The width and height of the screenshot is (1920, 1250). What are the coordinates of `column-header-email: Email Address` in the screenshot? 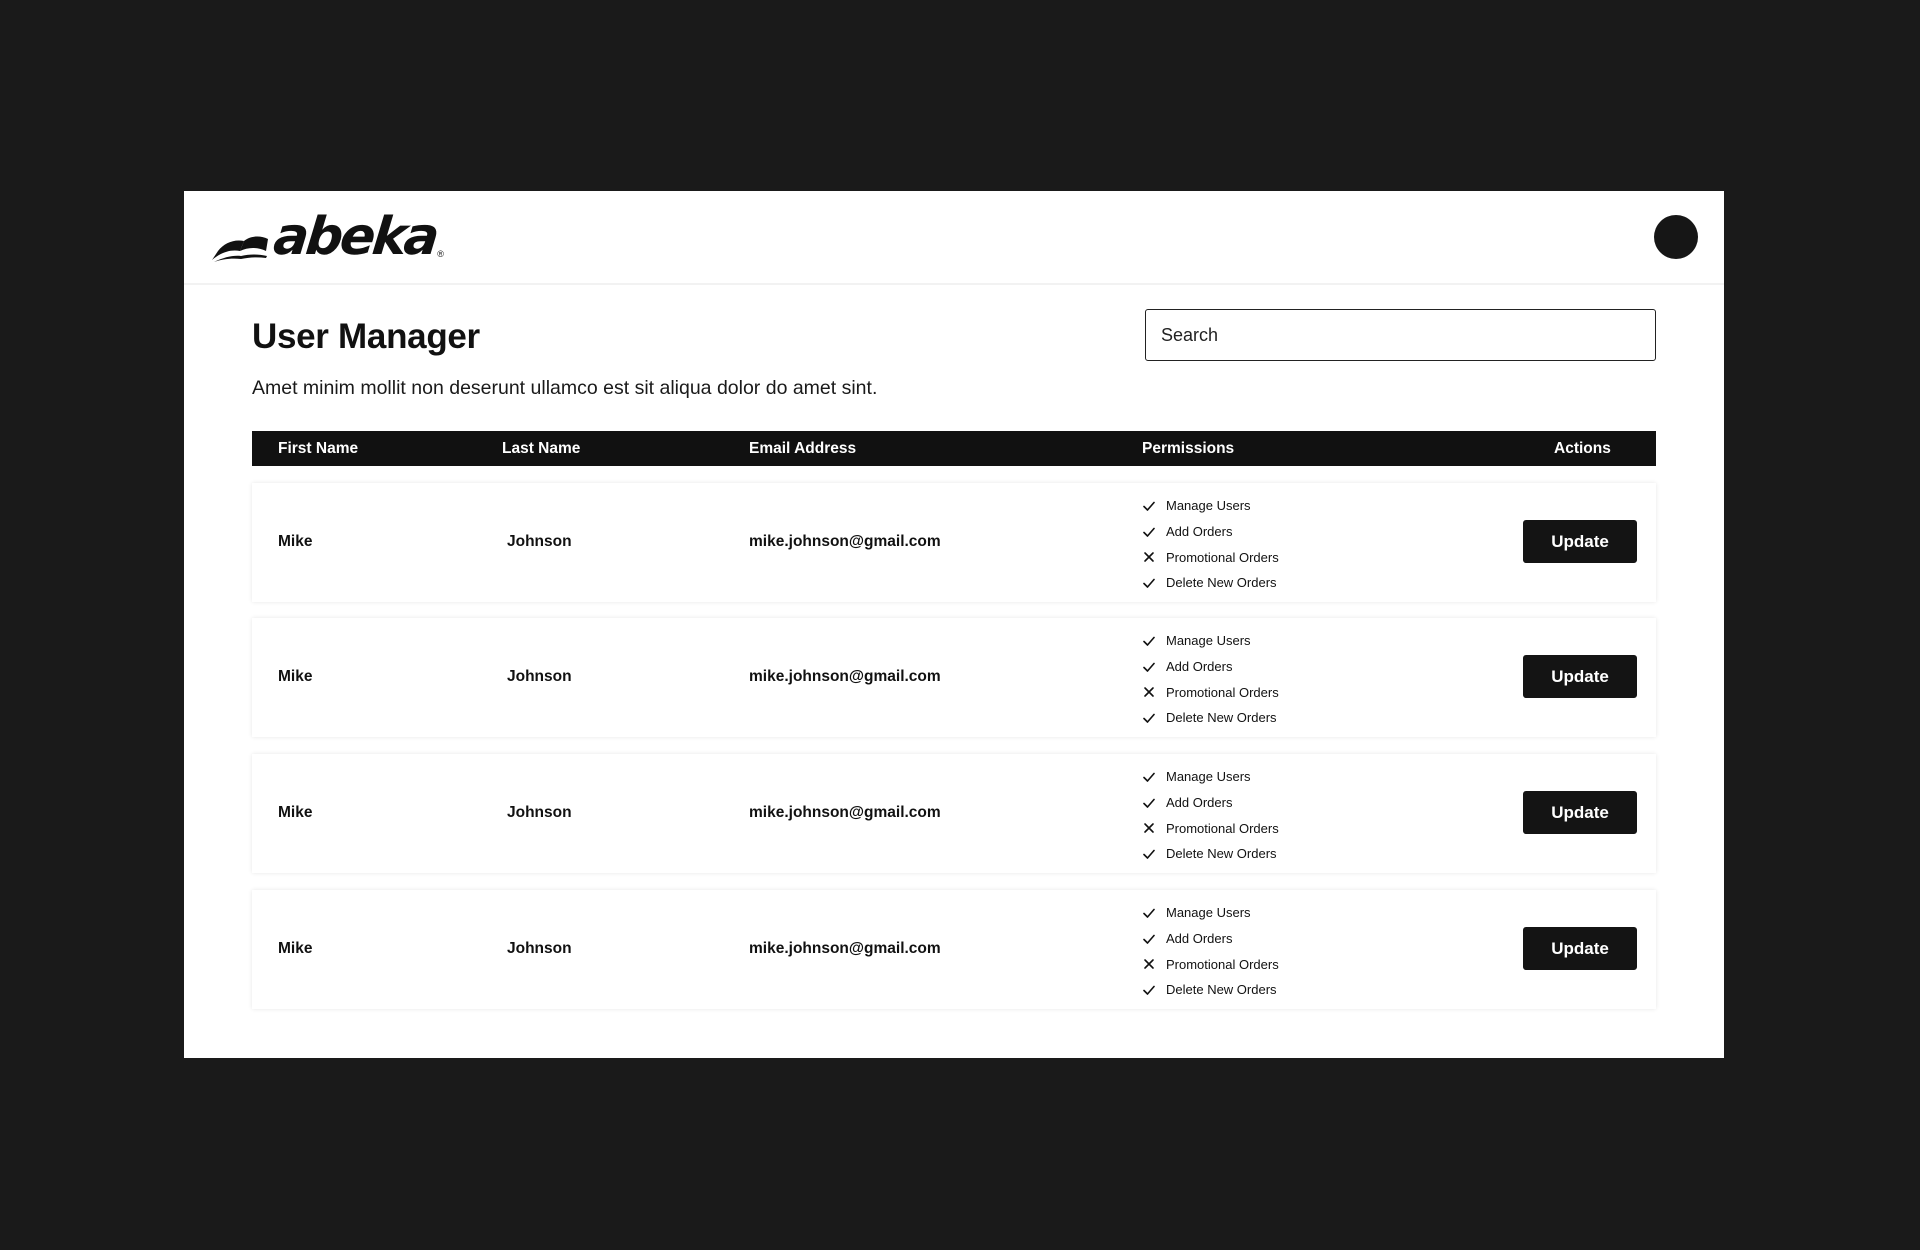 It's located at (803, 448).